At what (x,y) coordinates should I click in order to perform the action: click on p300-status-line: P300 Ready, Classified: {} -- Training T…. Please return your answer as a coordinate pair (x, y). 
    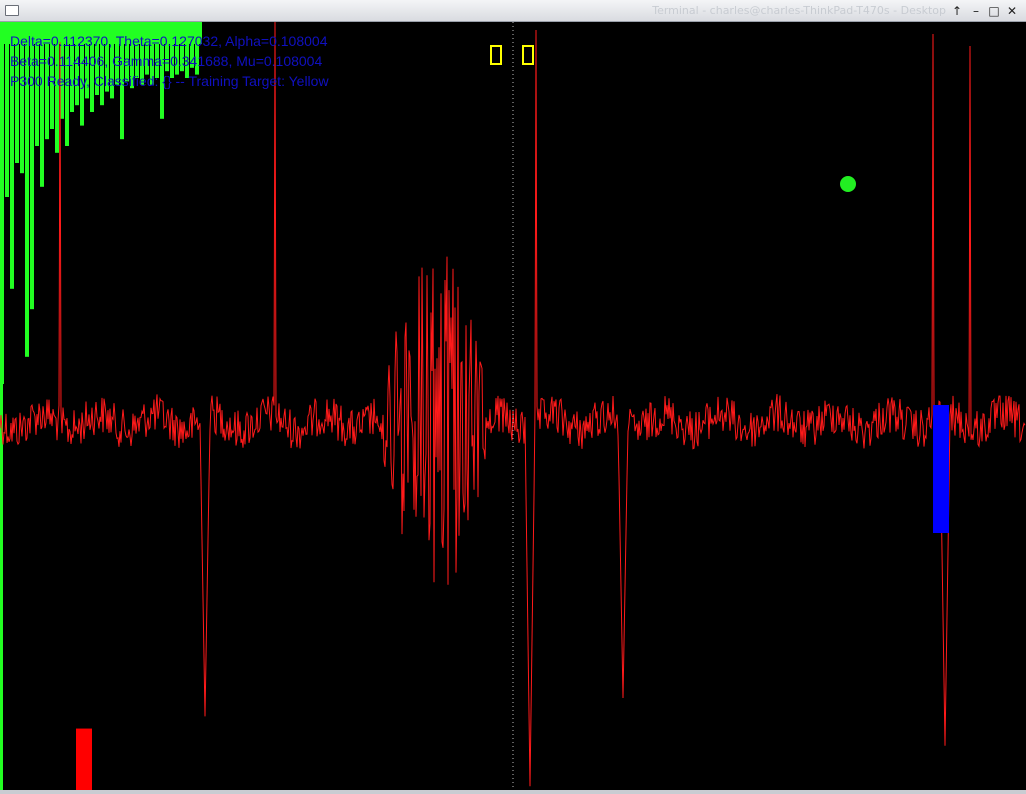
    Looking at the image, I should click on (169, 81).